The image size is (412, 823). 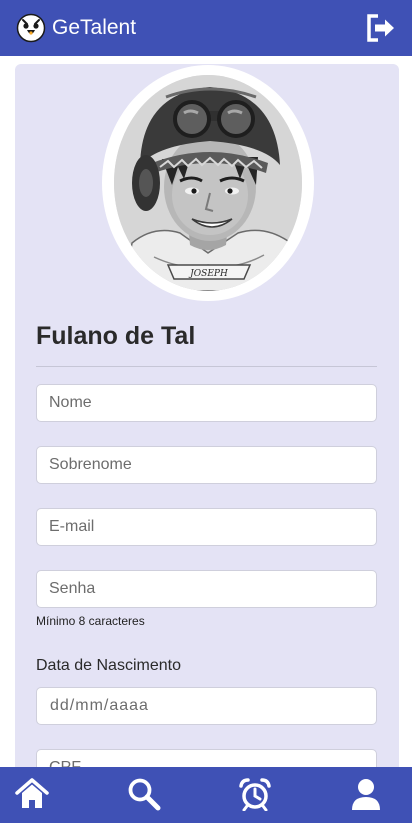 What do you see at coordinates (90, 621) in the screenshot?
I see `password-hint: Mínimo 8 caracteres` at bounding box center [90, 621].